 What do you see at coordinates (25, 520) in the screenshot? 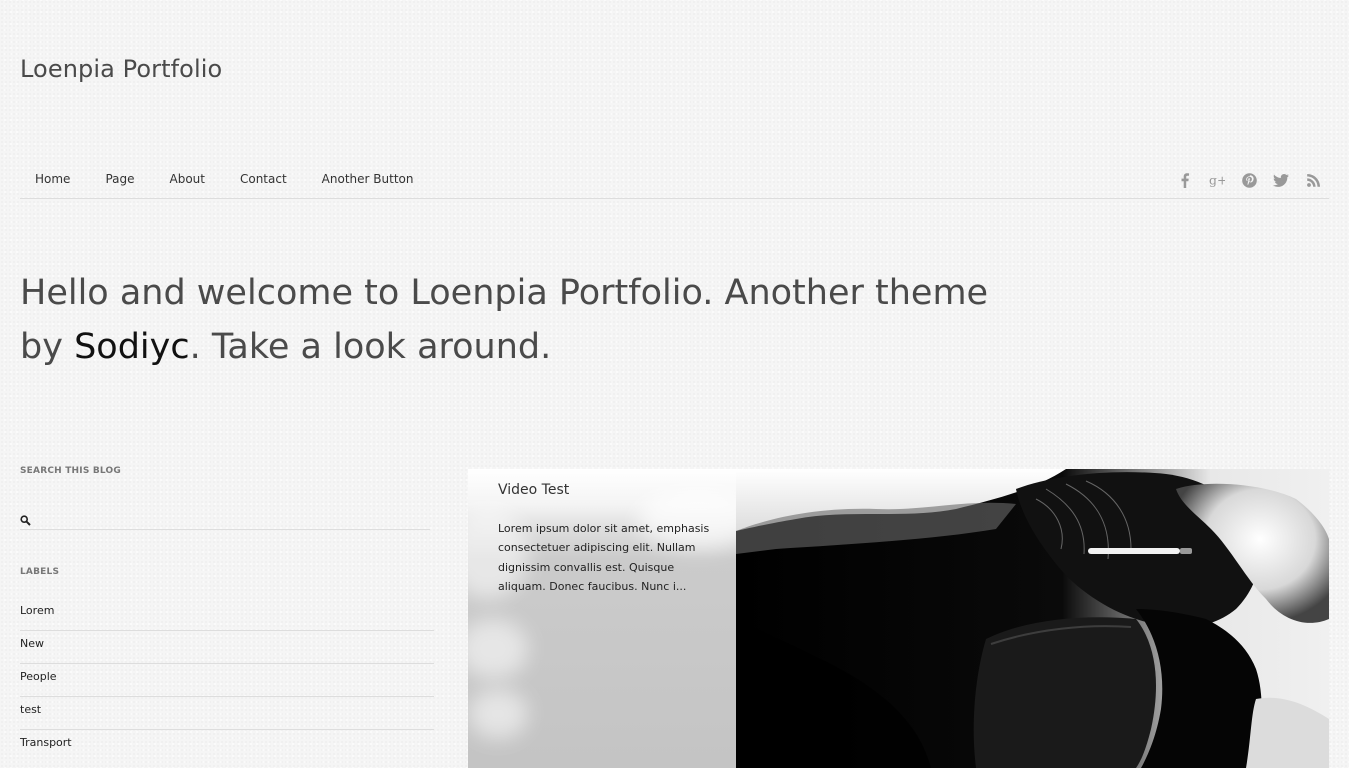
I see `search-icon` at bounding box center [25, 520].